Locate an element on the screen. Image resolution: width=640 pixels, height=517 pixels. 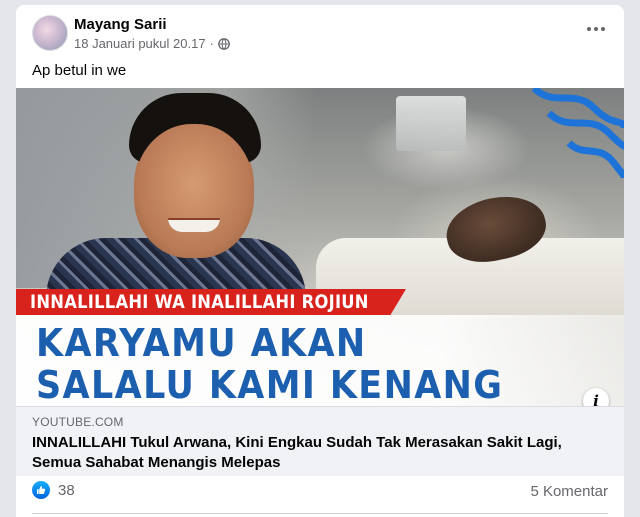
comments-count: 5 Komentar is located at coordinates (569, 491).